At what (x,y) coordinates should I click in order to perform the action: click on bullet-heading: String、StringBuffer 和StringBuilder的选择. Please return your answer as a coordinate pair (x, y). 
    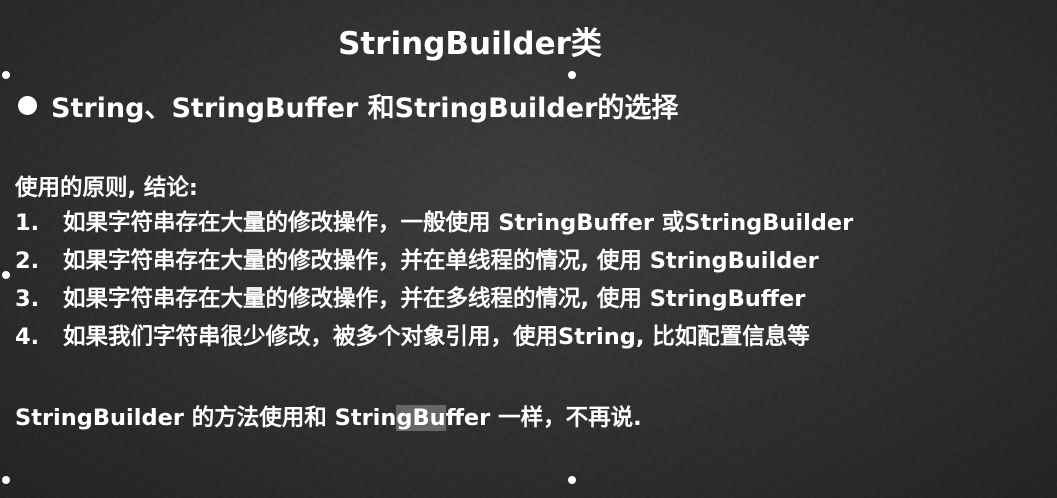
    Looking at the image, I should click on (348, 105).